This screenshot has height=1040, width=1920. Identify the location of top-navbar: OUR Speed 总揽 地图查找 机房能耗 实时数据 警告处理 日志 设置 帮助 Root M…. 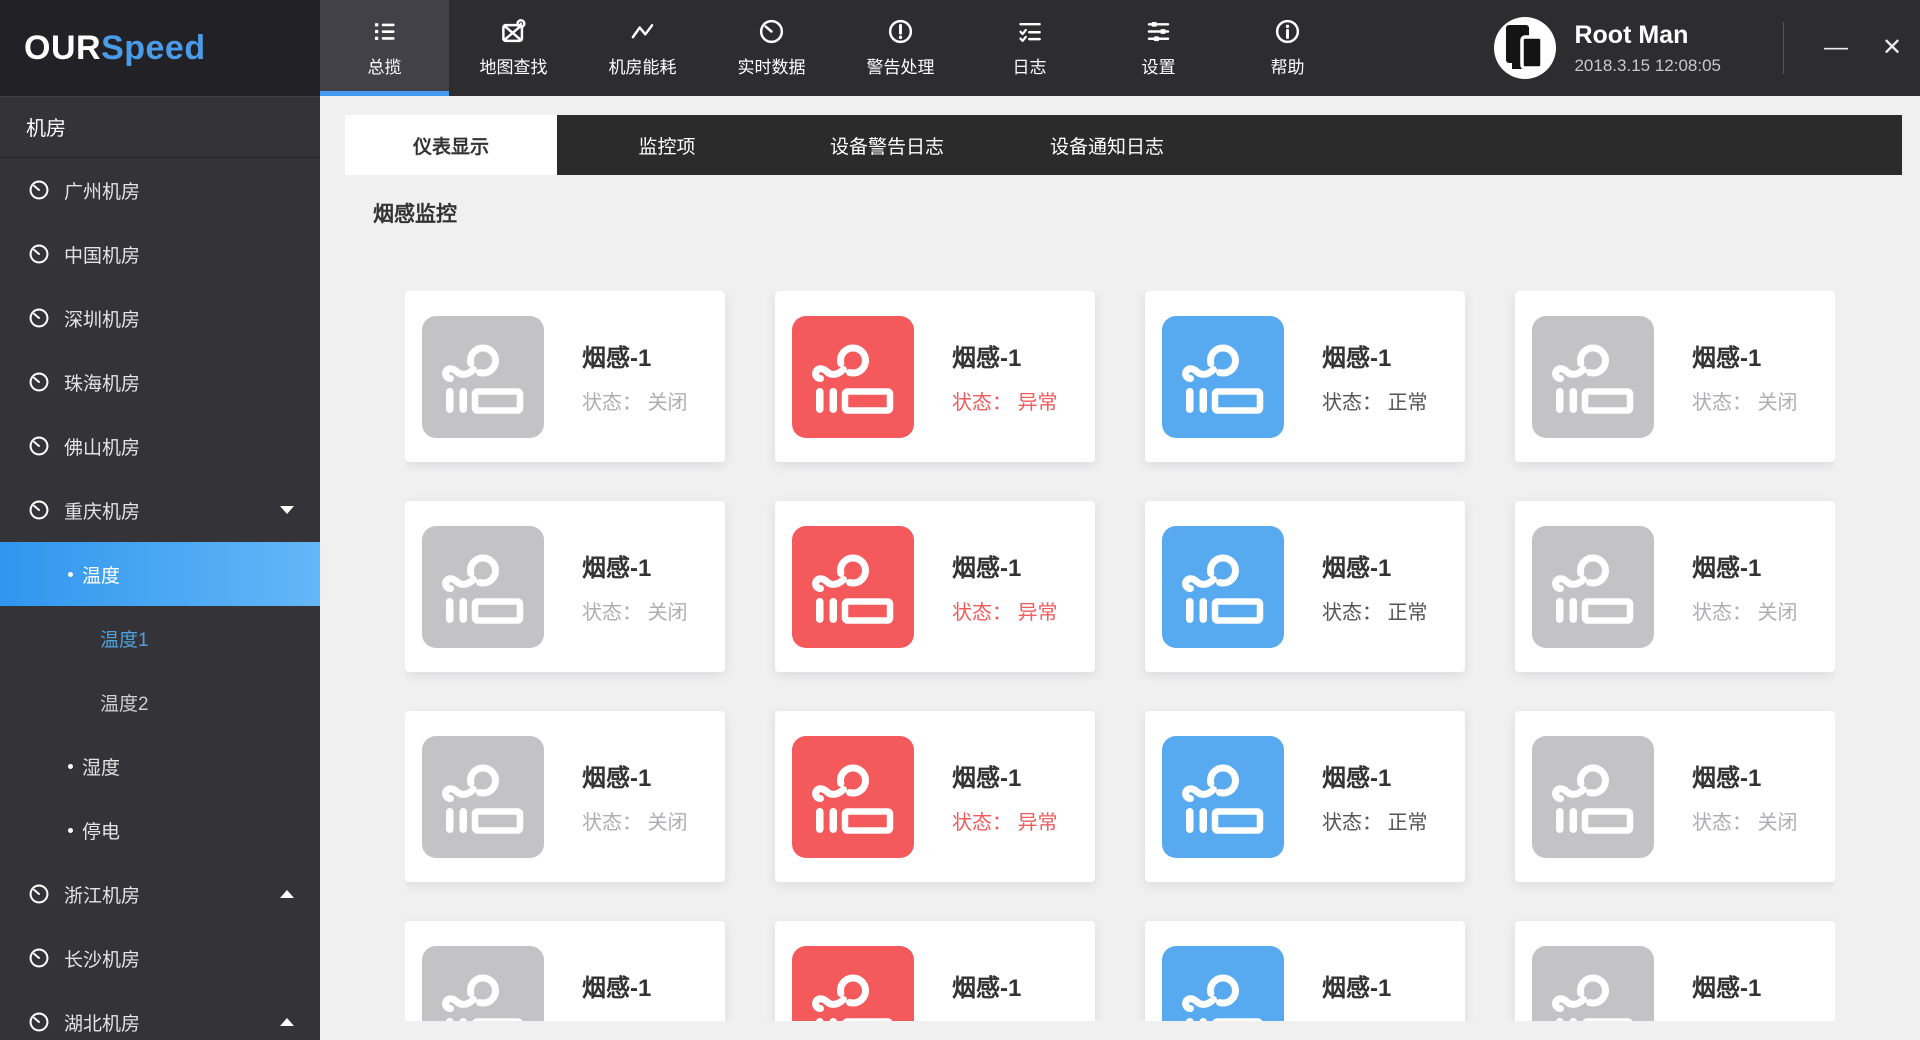
(960, 48).